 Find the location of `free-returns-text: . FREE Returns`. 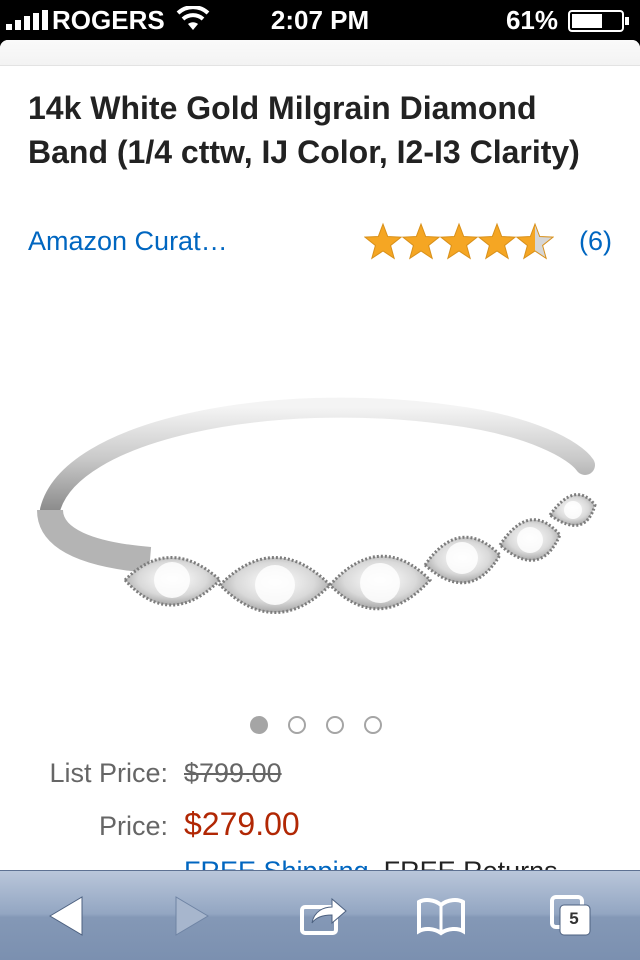

free-returns-text: . FREE Returns is located at coordinates (463, 863).